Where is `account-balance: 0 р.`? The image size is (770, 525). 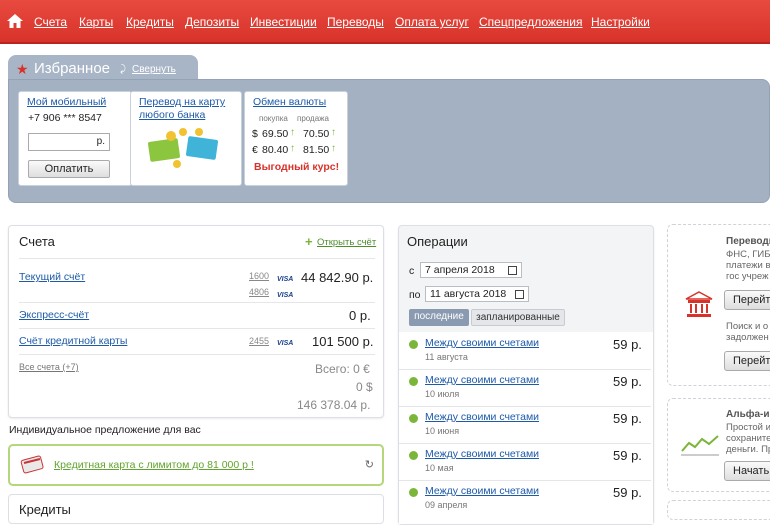 account-balance: 0 р. is located at coordinates (360, 315).